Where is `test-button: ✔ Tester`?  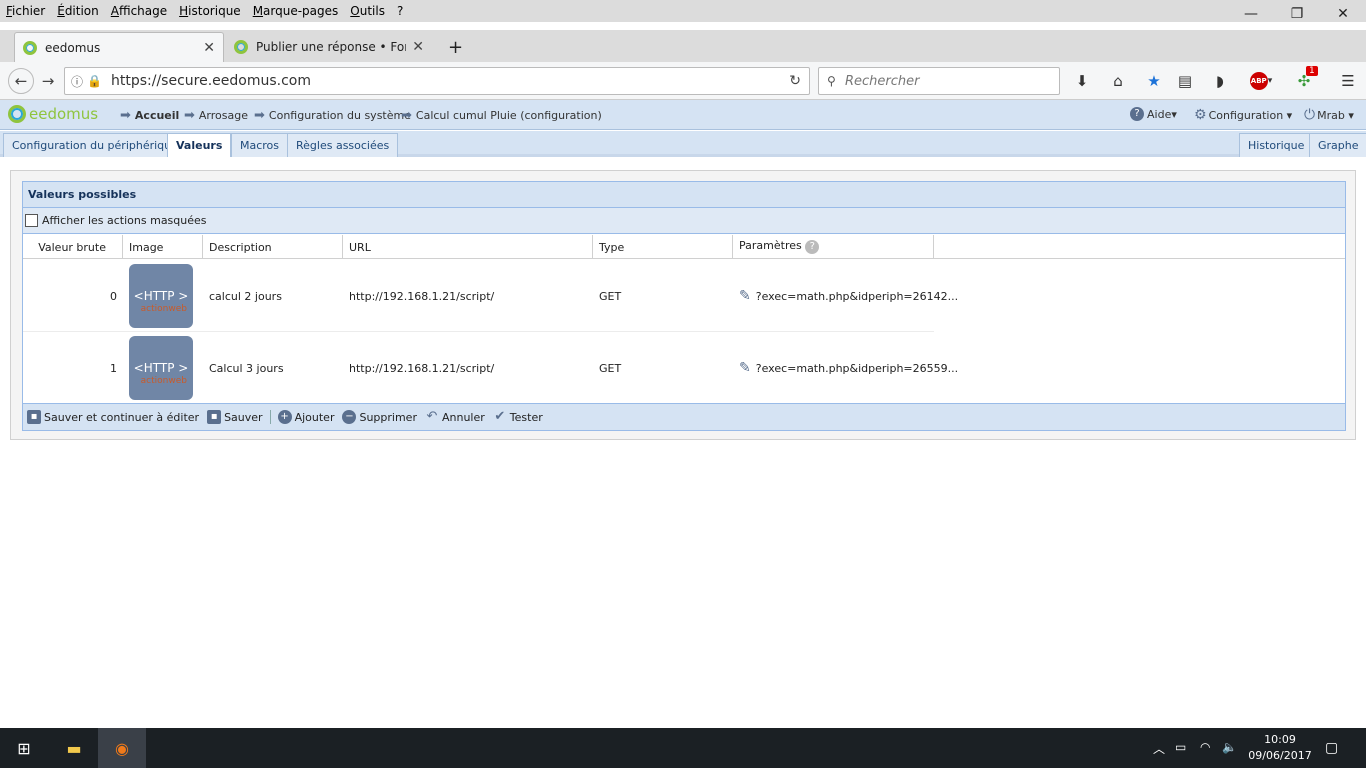 test-button: ✔ Tester is located at coordinates (518, 416).